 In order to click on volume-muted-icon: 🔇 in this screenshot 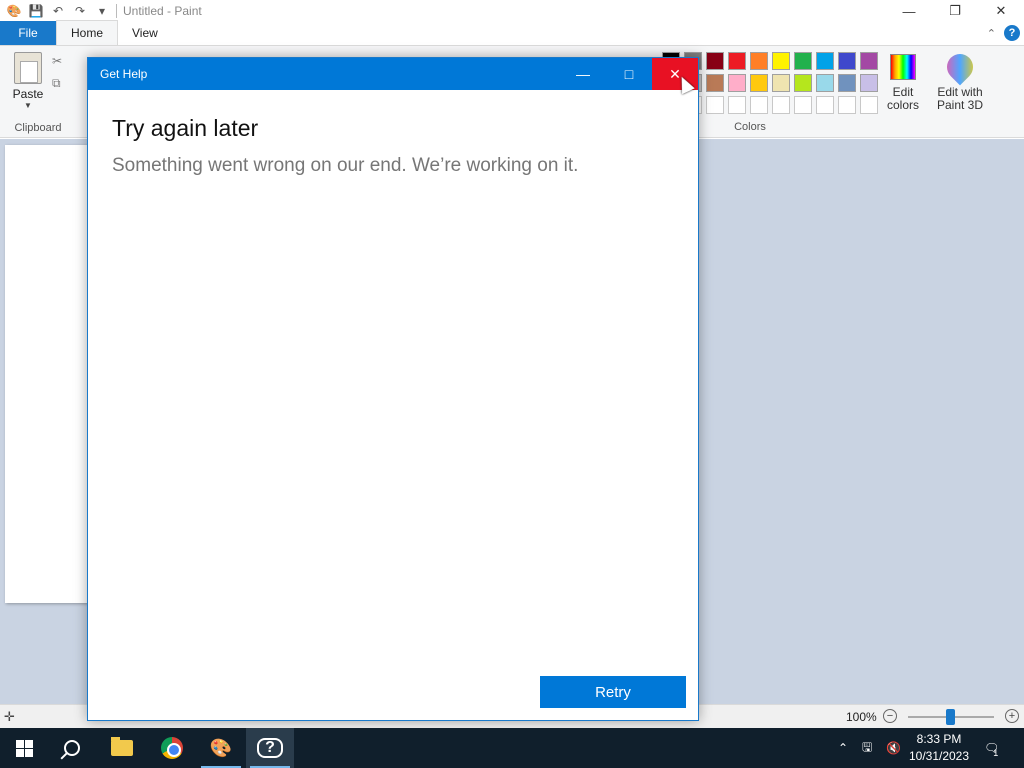, I will do `click(893, 748)`.